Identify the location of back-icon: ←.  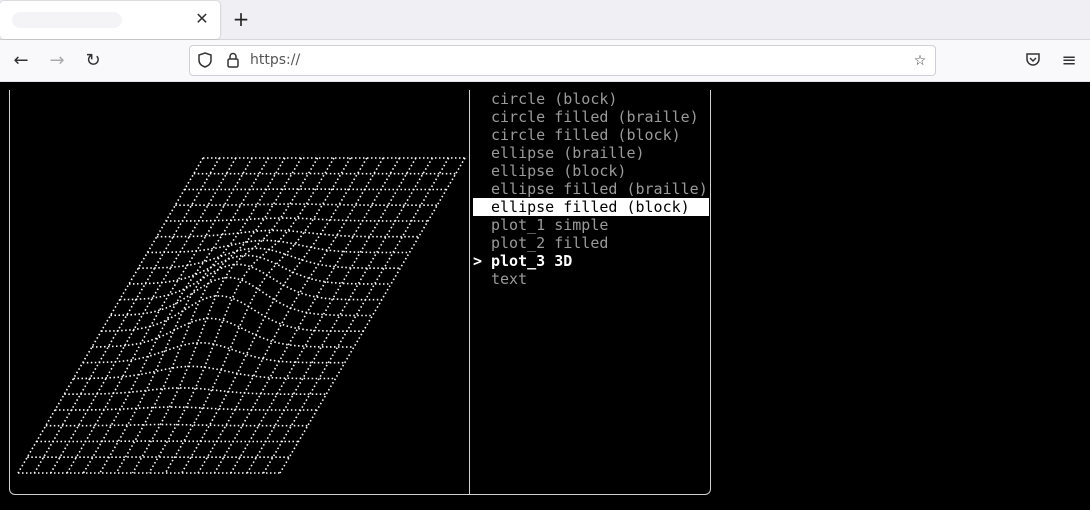
(21, 61).